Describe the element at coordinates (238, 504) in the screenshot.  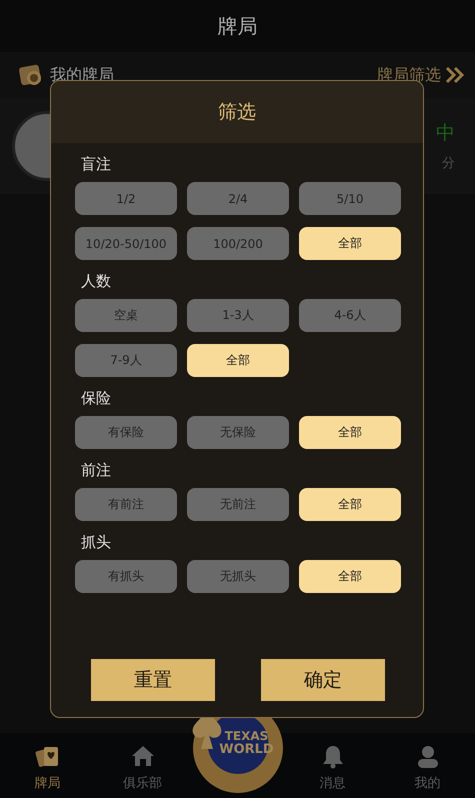
I see `option-chip: 无前注` at that location.